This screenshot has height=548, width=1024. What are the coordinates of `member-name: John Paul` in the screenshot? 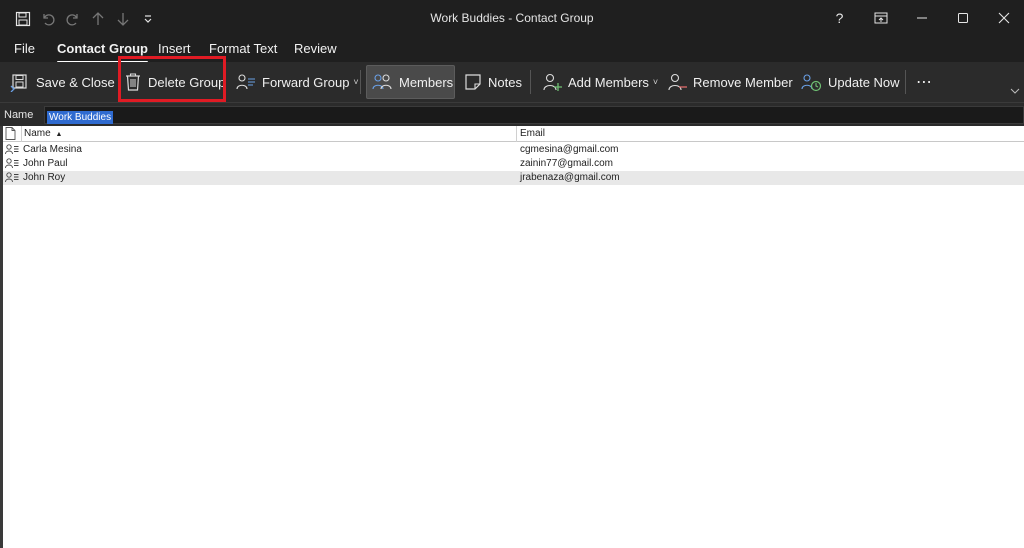 It's located at (45, 163).